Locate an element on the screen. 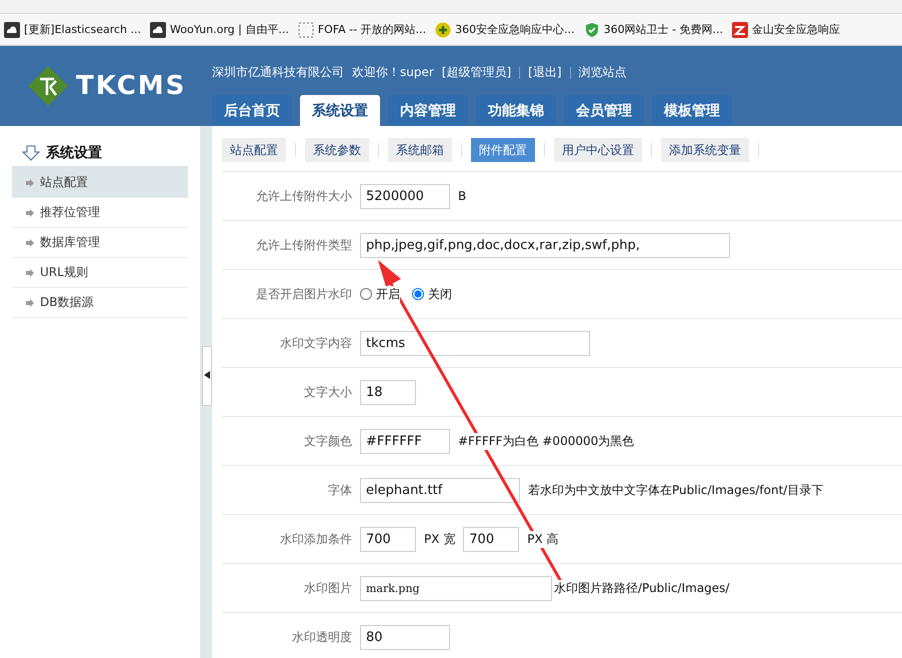  welcome-text: 欢迎你！super is located at coordinates (393, 72).